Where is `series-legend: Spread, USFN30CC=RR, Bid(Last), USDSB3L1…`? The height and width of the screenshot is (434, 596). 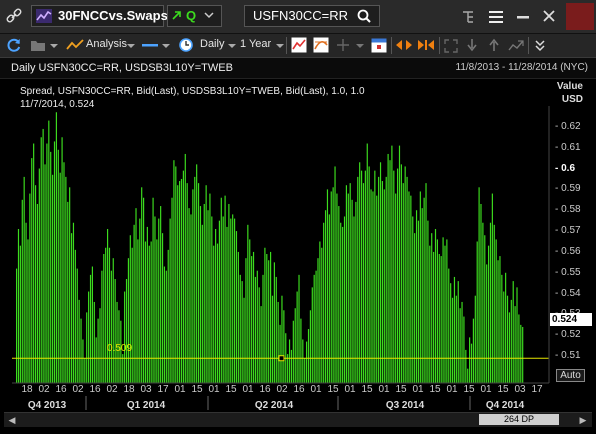 series-legend: Spread, USFN30CC=RR, Bid(Last), USDSB3L1… is located at coordinates (192, 98).